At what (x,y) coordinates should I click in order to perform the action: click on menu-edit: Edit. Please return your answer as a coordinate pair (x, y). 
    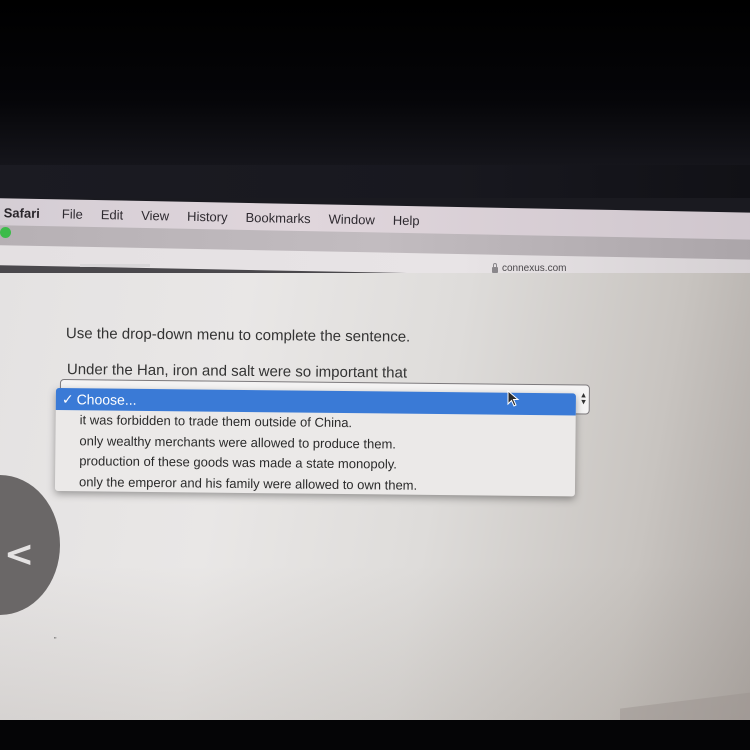
    Looking at the image, I should click on (112, 214).